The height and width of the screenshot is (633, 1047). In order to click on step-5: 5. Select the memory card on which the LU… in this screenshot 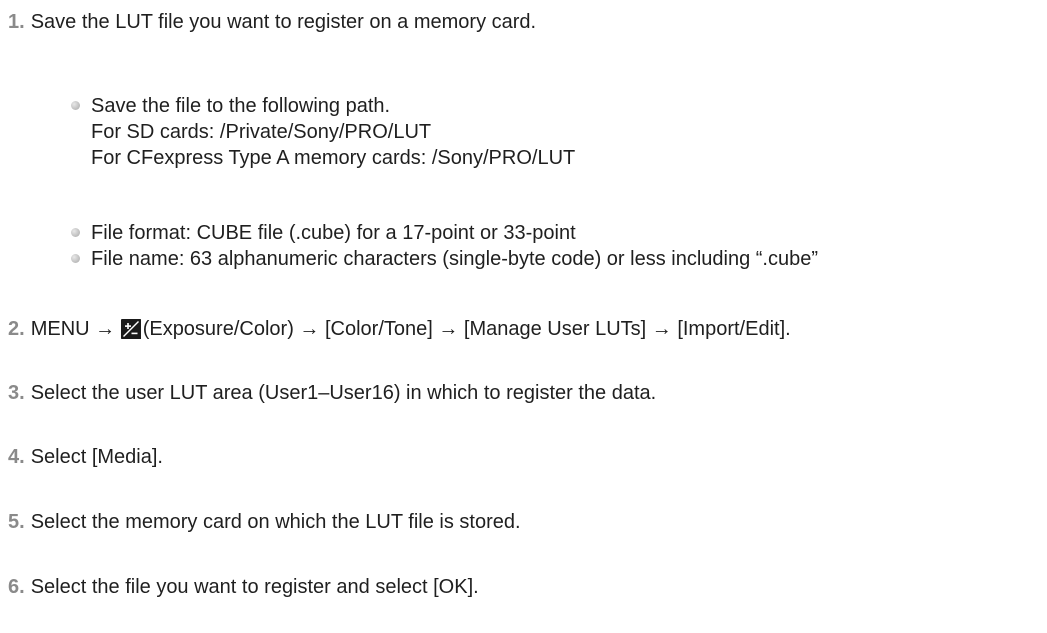, I will do `click(264, 522)`.